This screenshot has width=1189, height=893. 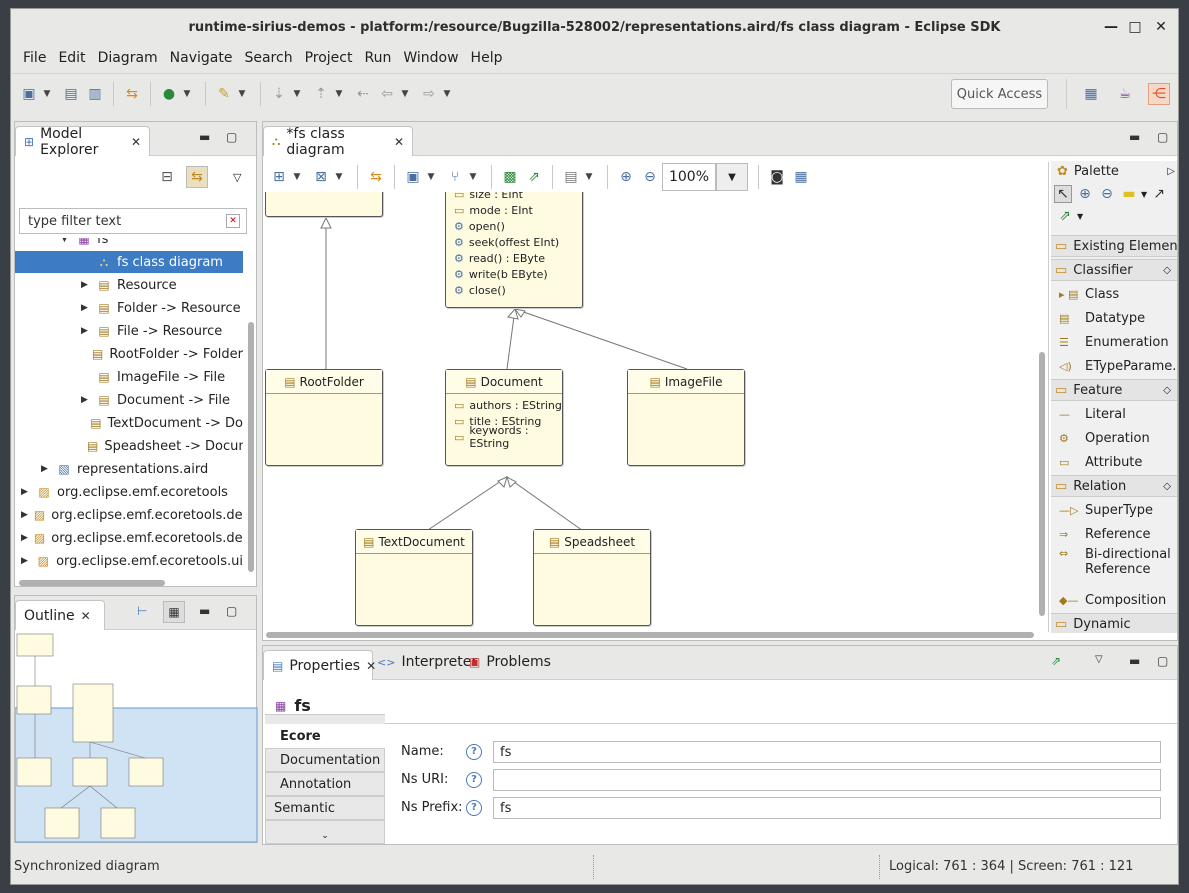 I want to click on save-icon: ▤, so click(x=71, y=94).